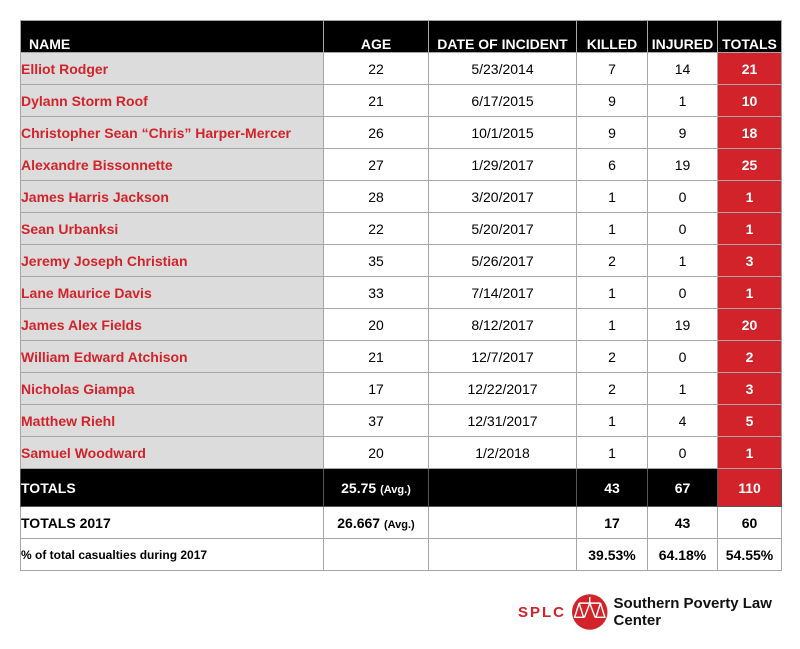  What do you see at coordinates (749, 487) in the screenshot?
I see `totals-total: 110` at bounding box center [749, 487].